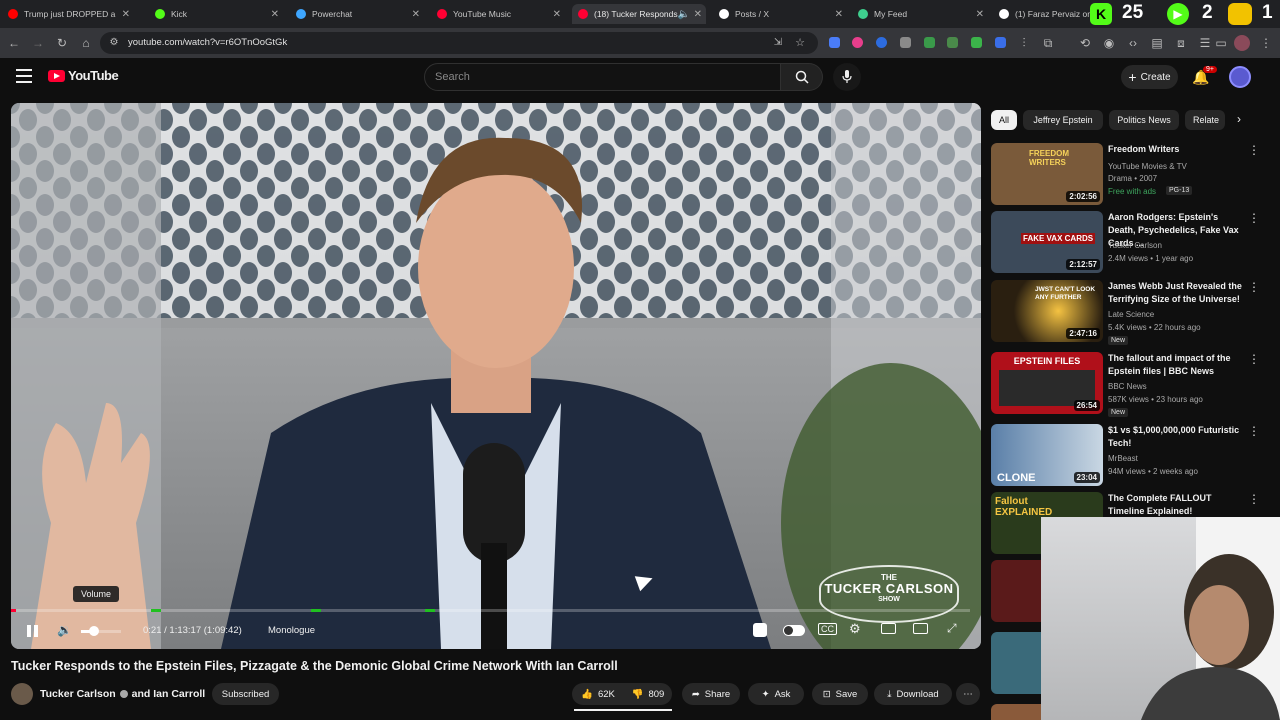 The height and width of the screenshot is (720, 1280). What do you see at coordinates (1109, 43) in the screenshot?
I see `extension-icon: ◉` at bounding box center [1109, 43].